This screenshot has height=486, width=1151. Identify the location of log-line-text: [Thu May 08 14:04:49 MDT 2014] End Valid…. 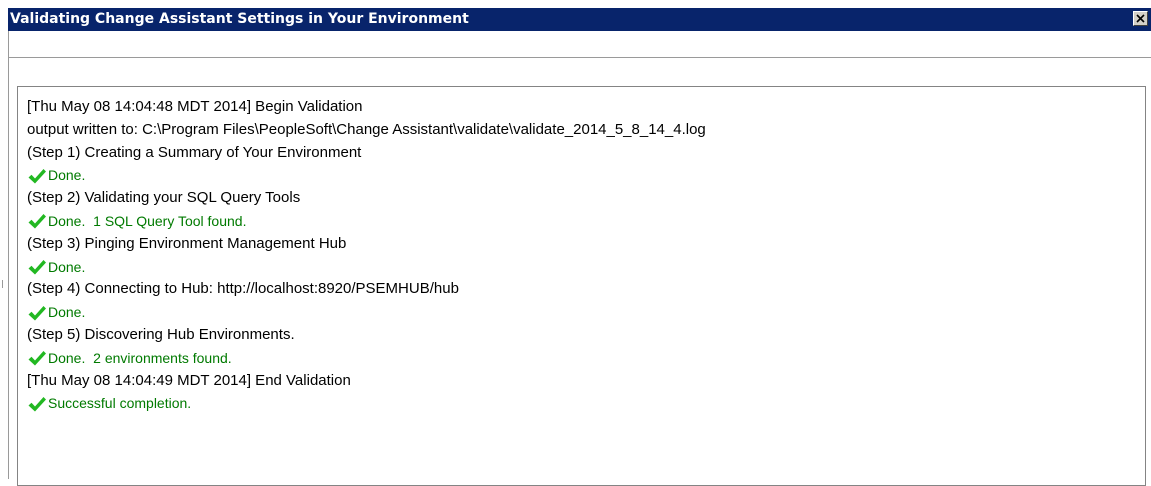
(189, 380).